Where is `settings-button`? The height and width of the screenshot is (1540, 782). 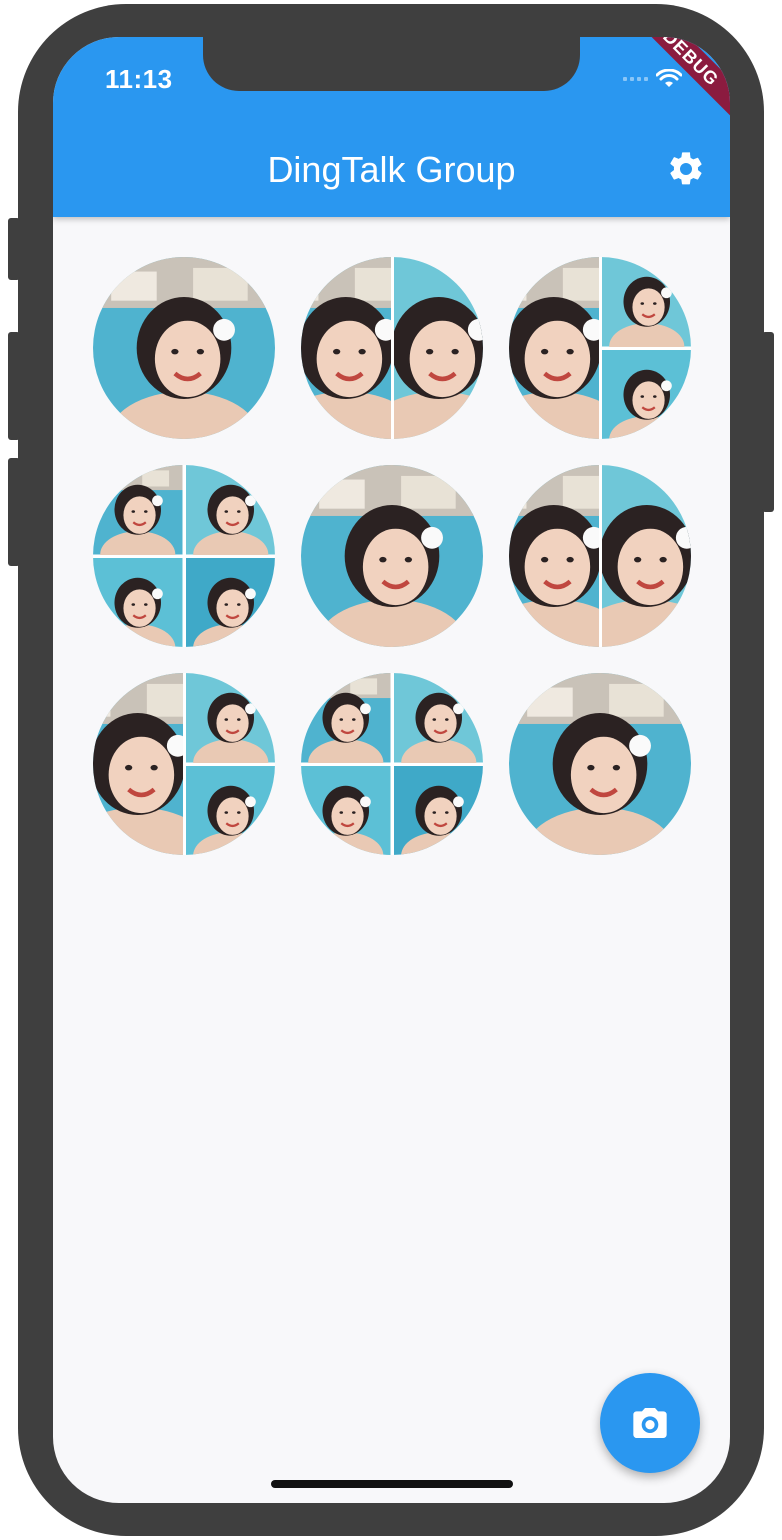 settings-button is located at coordinates (686, 169).